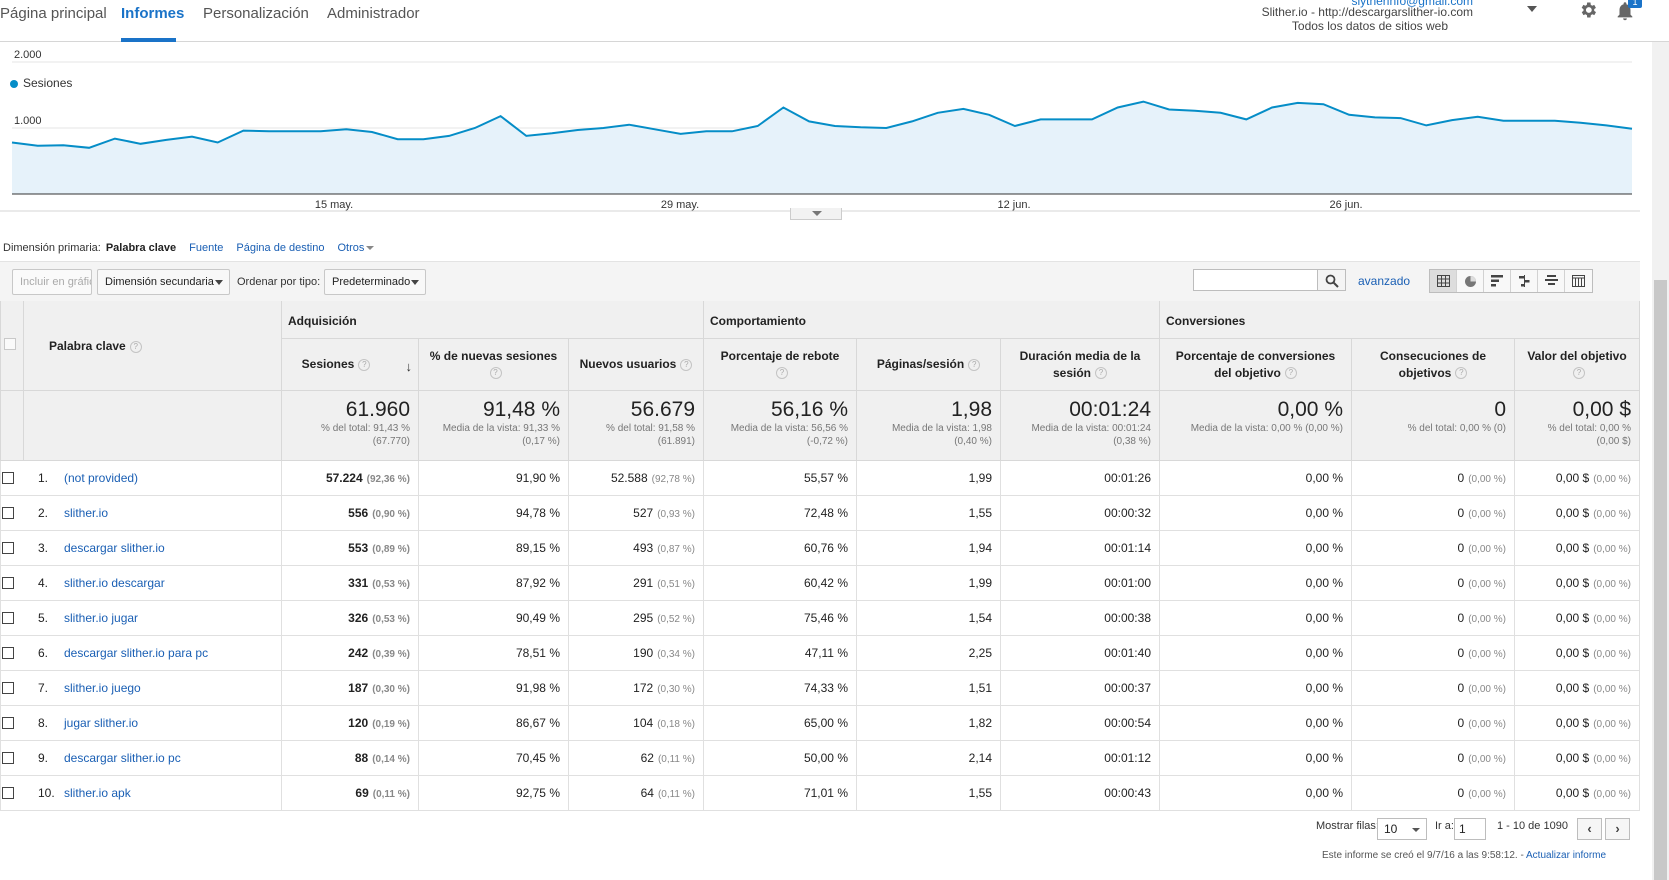 The width and height of the screenshot is (1669, 880). What do you see at coordinates (1588, 10) in the screenshot?
I see `gear-icon` at bounding box center [1588, 10].